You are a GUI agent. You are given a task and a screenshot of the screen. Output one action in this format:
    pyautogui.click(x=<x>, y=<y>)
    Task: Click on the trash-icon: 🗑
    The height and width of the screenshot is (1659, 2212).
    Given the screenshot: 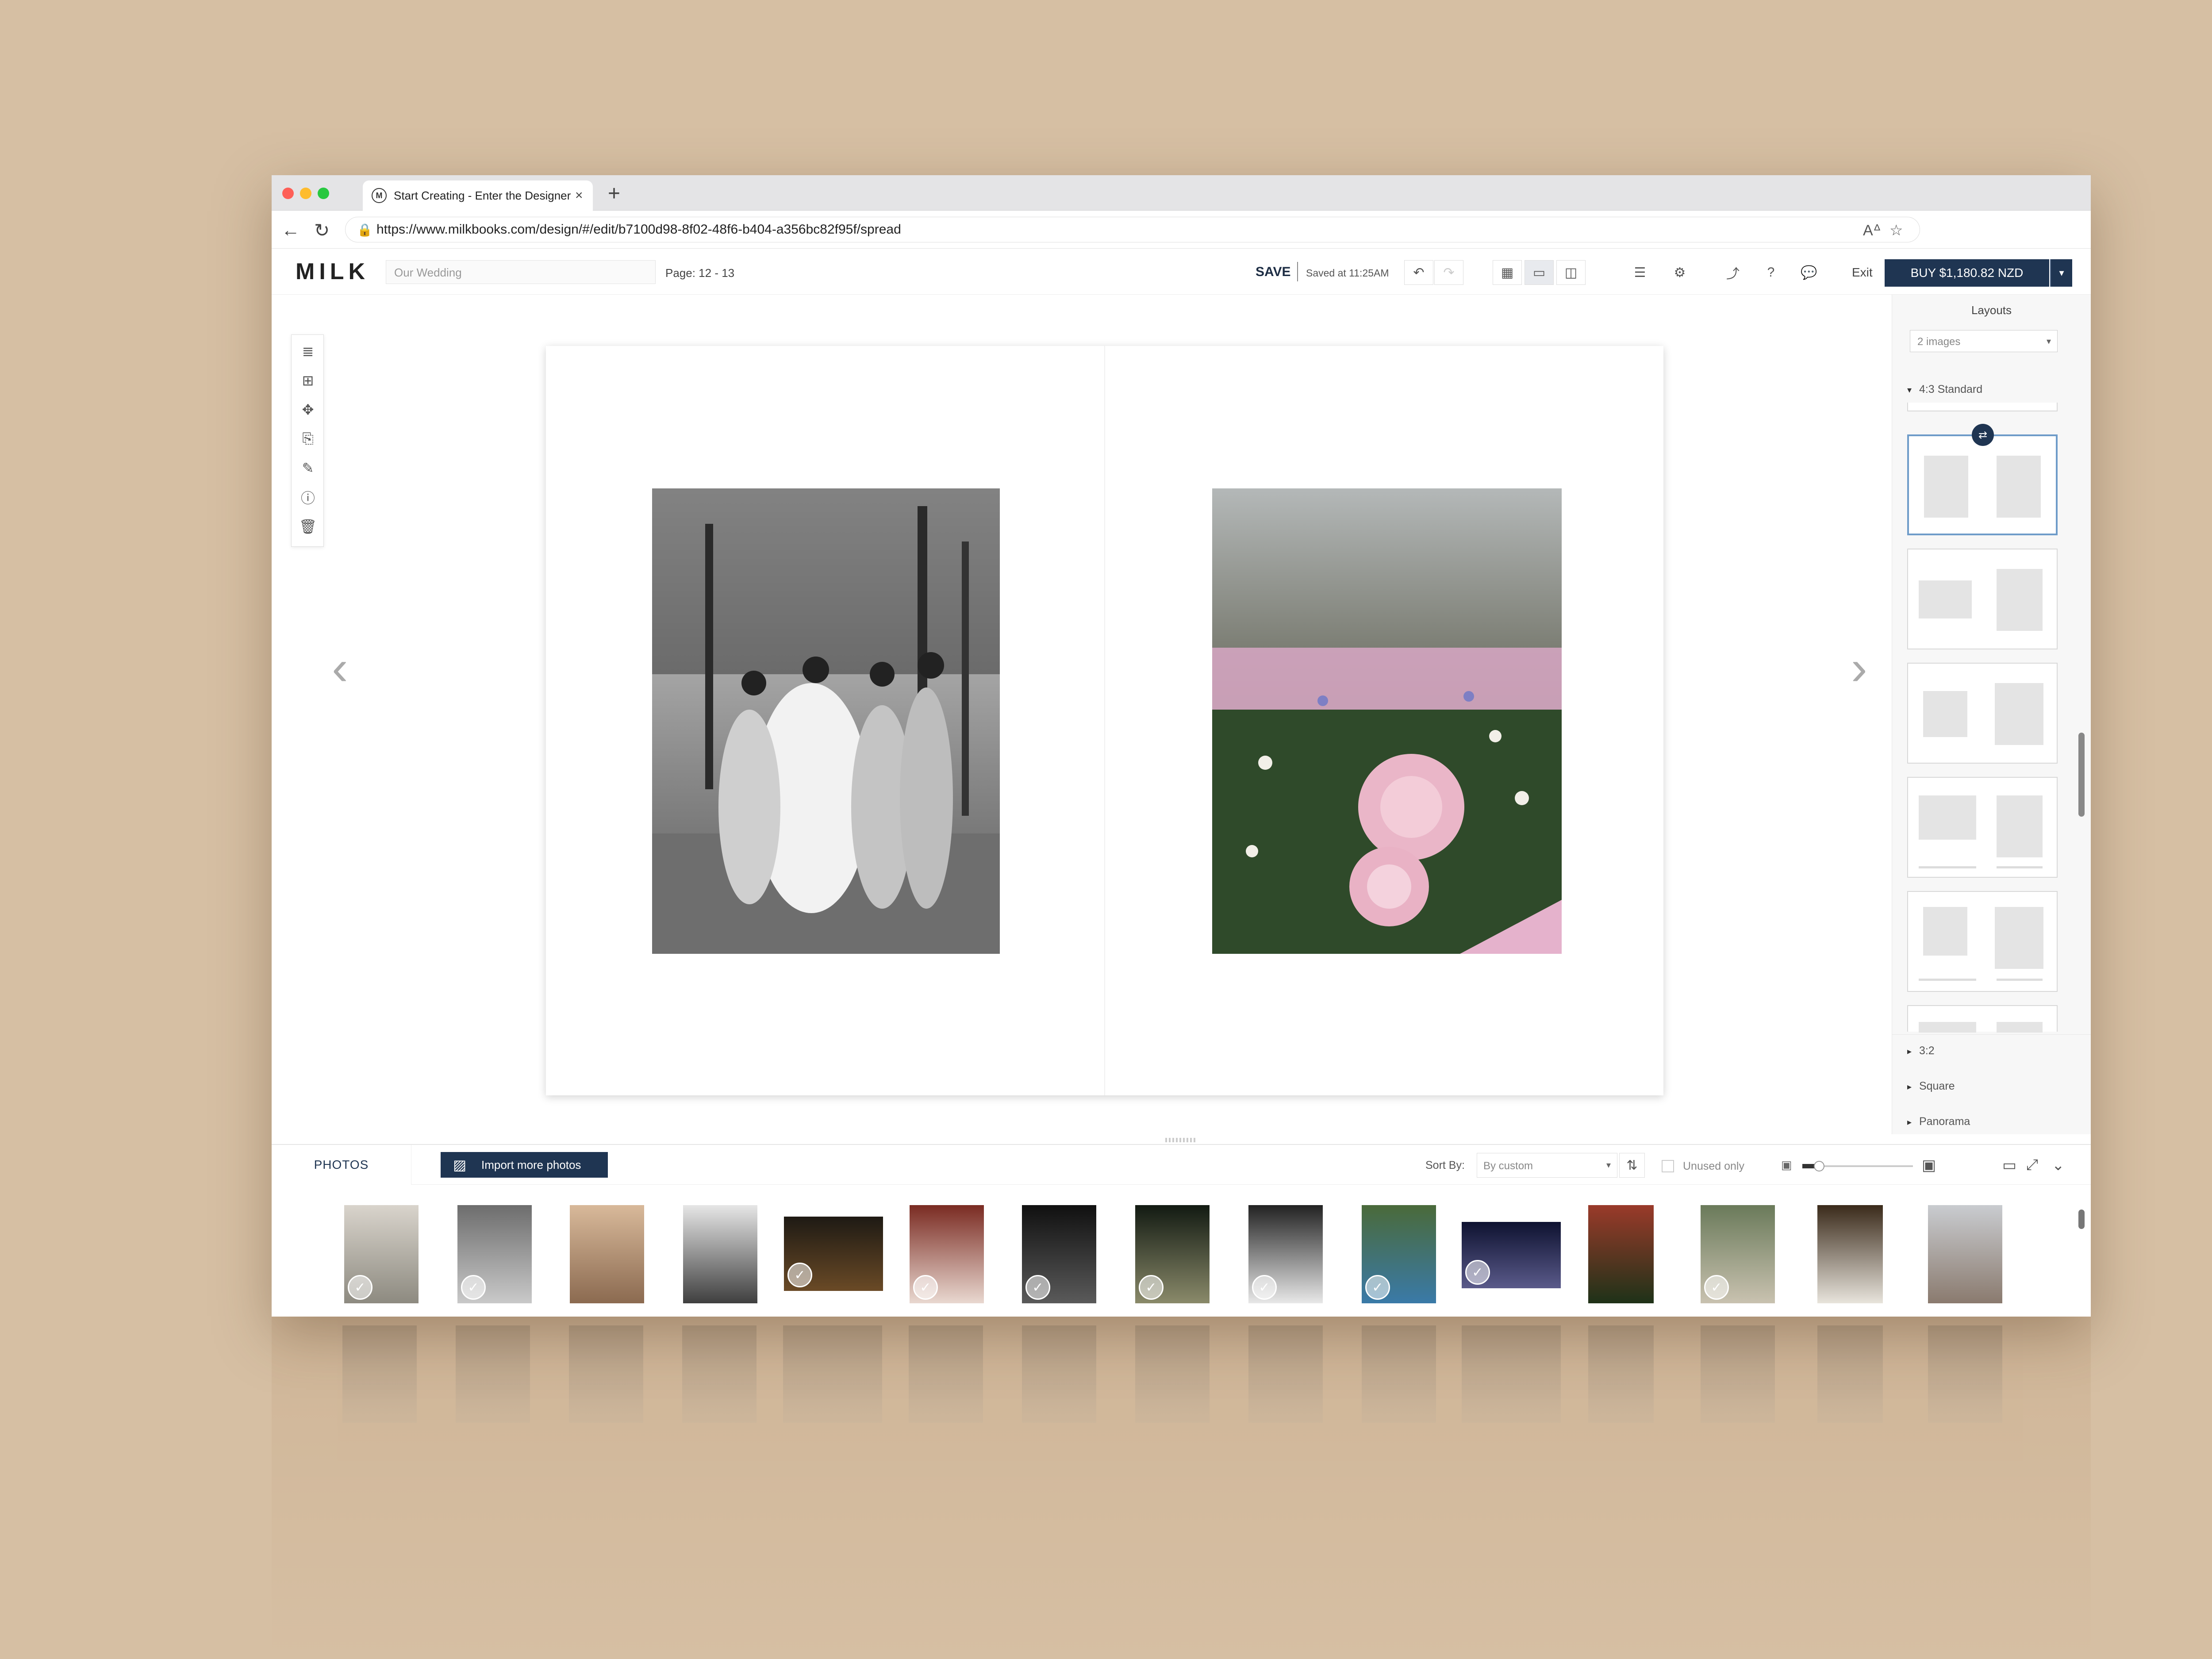 What is the action you would take?
    pyautogui.click(x=308, y=526)
    